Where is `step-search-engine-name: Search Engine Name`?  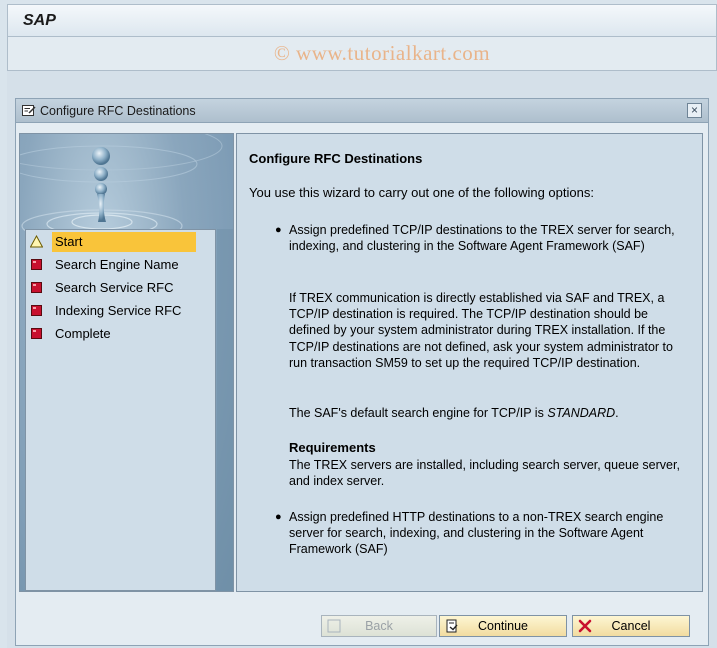
step-search-engine-name: Search Engine Name is located at coordinates (120, 265).